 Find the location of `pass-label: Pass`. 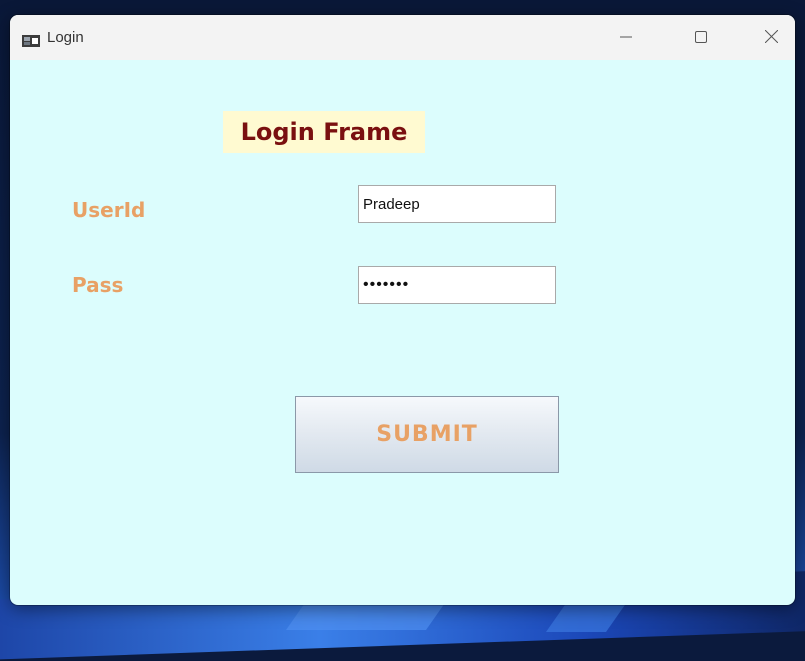

pass-label: Pass is located at coordinates (98, 285).